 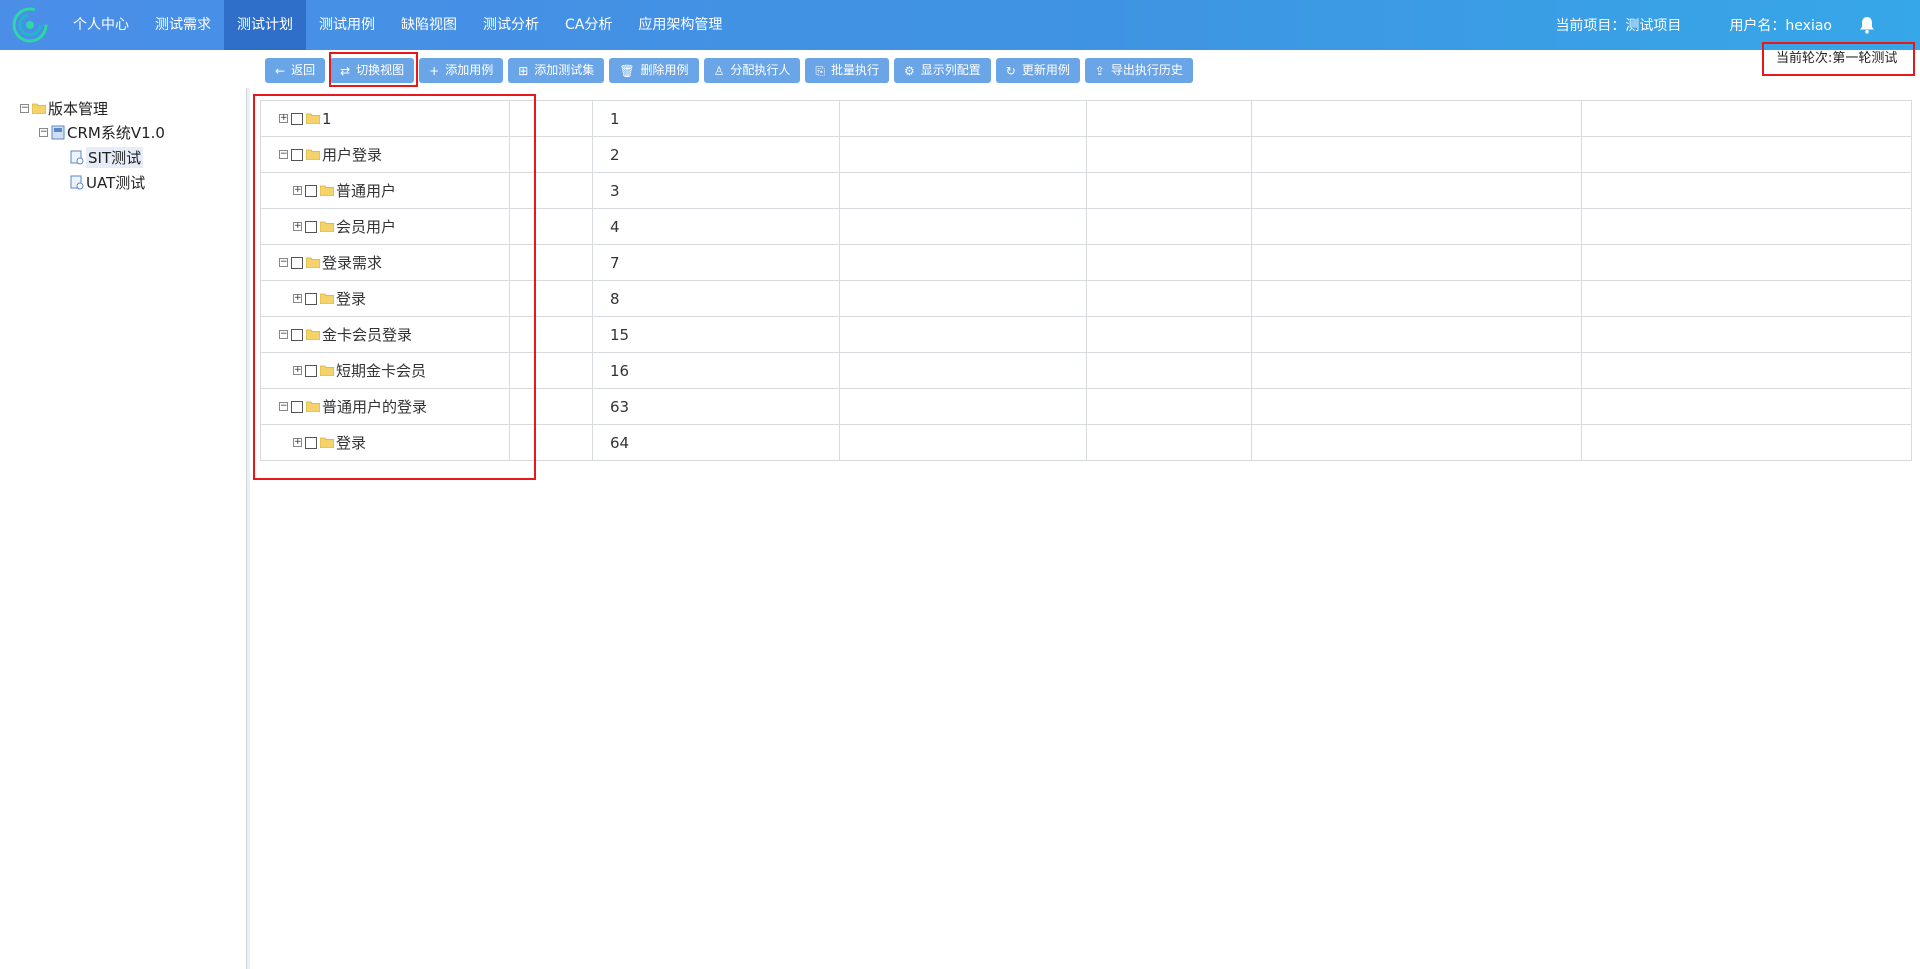 I want to click on tree-node-label: UAT测试, so click(x=116, y=182).